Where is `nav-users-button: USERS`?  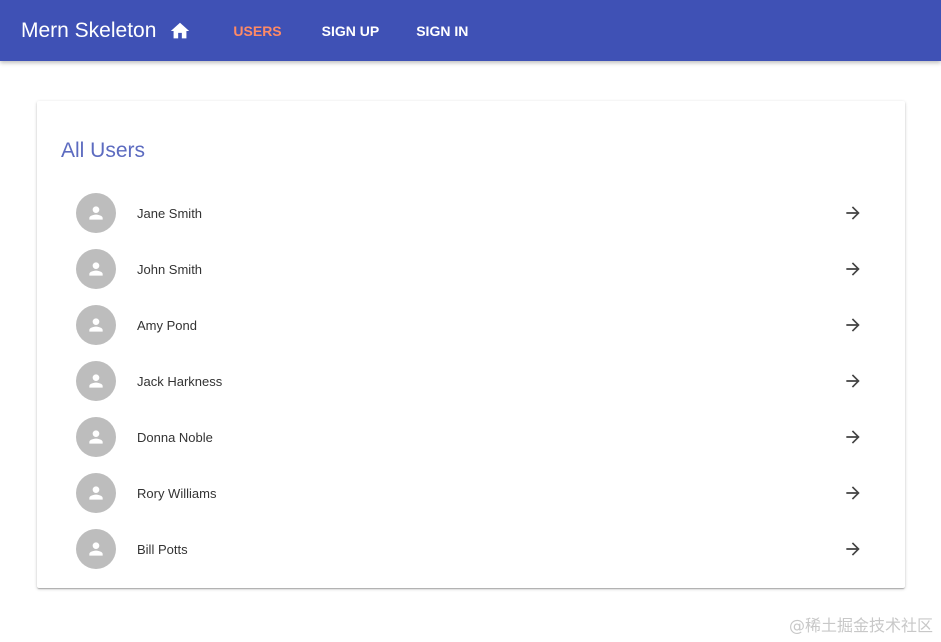 nav-users-button: USERS is located at coordinates (257, 31).